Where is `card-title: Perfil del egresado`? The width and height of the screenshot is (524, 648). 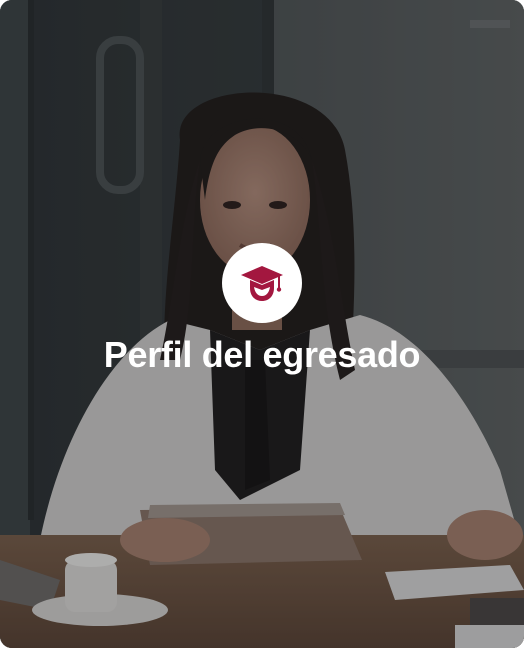 card-title: Perfil del egresado is located at coordinates (262, 354).